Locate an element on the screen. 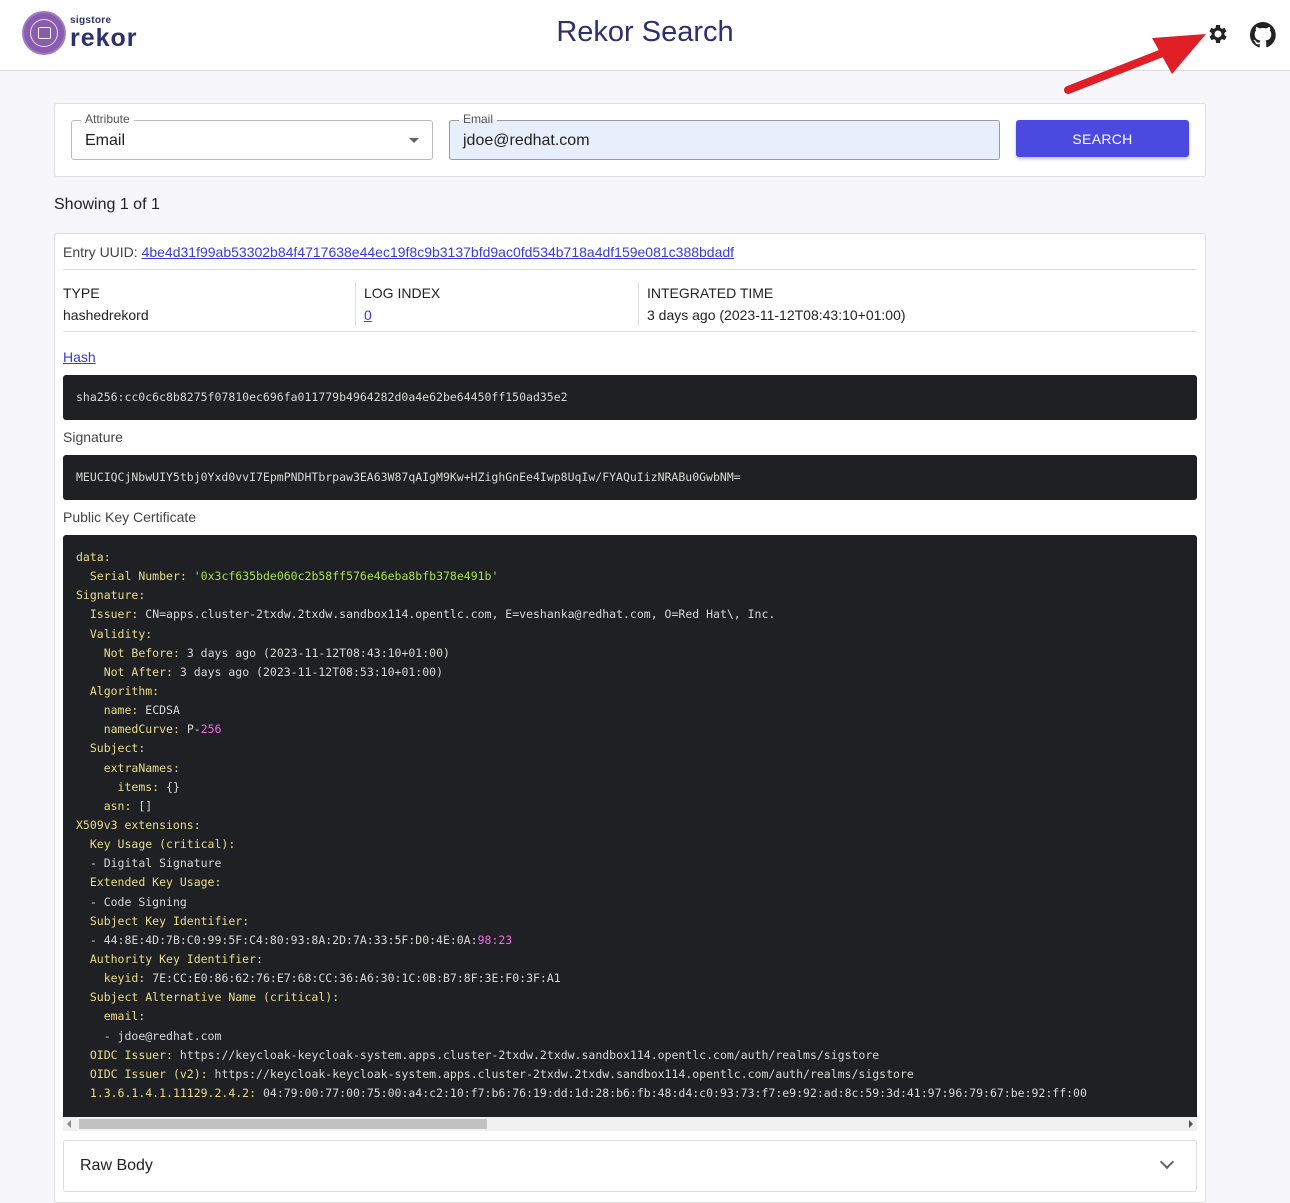 The width and height of the screenshot is (1290, 1203). email-input: Email jdoe@redhat.com is located at coordinates (724, 136).